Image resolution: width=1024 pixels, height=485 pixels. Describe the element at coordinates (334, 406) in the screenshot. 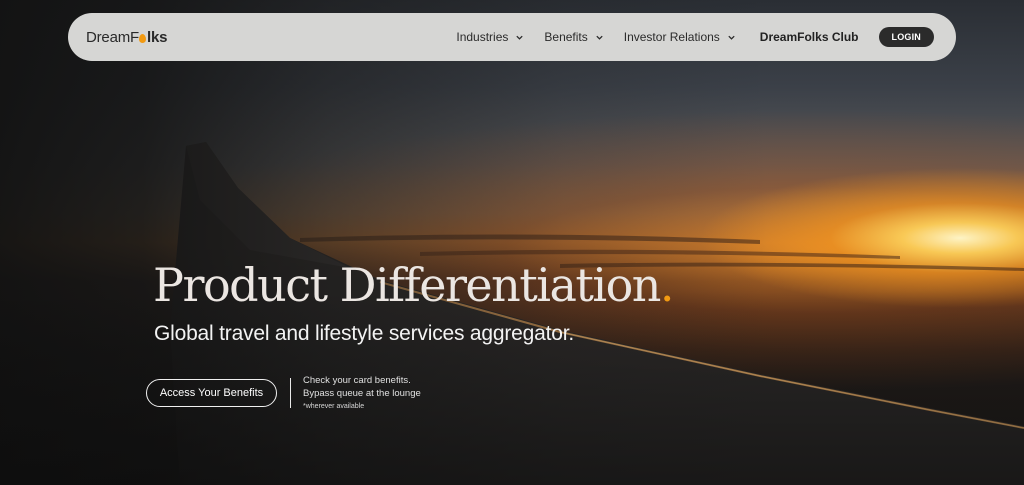

I see `note-footnote: *wherever available` at that location.